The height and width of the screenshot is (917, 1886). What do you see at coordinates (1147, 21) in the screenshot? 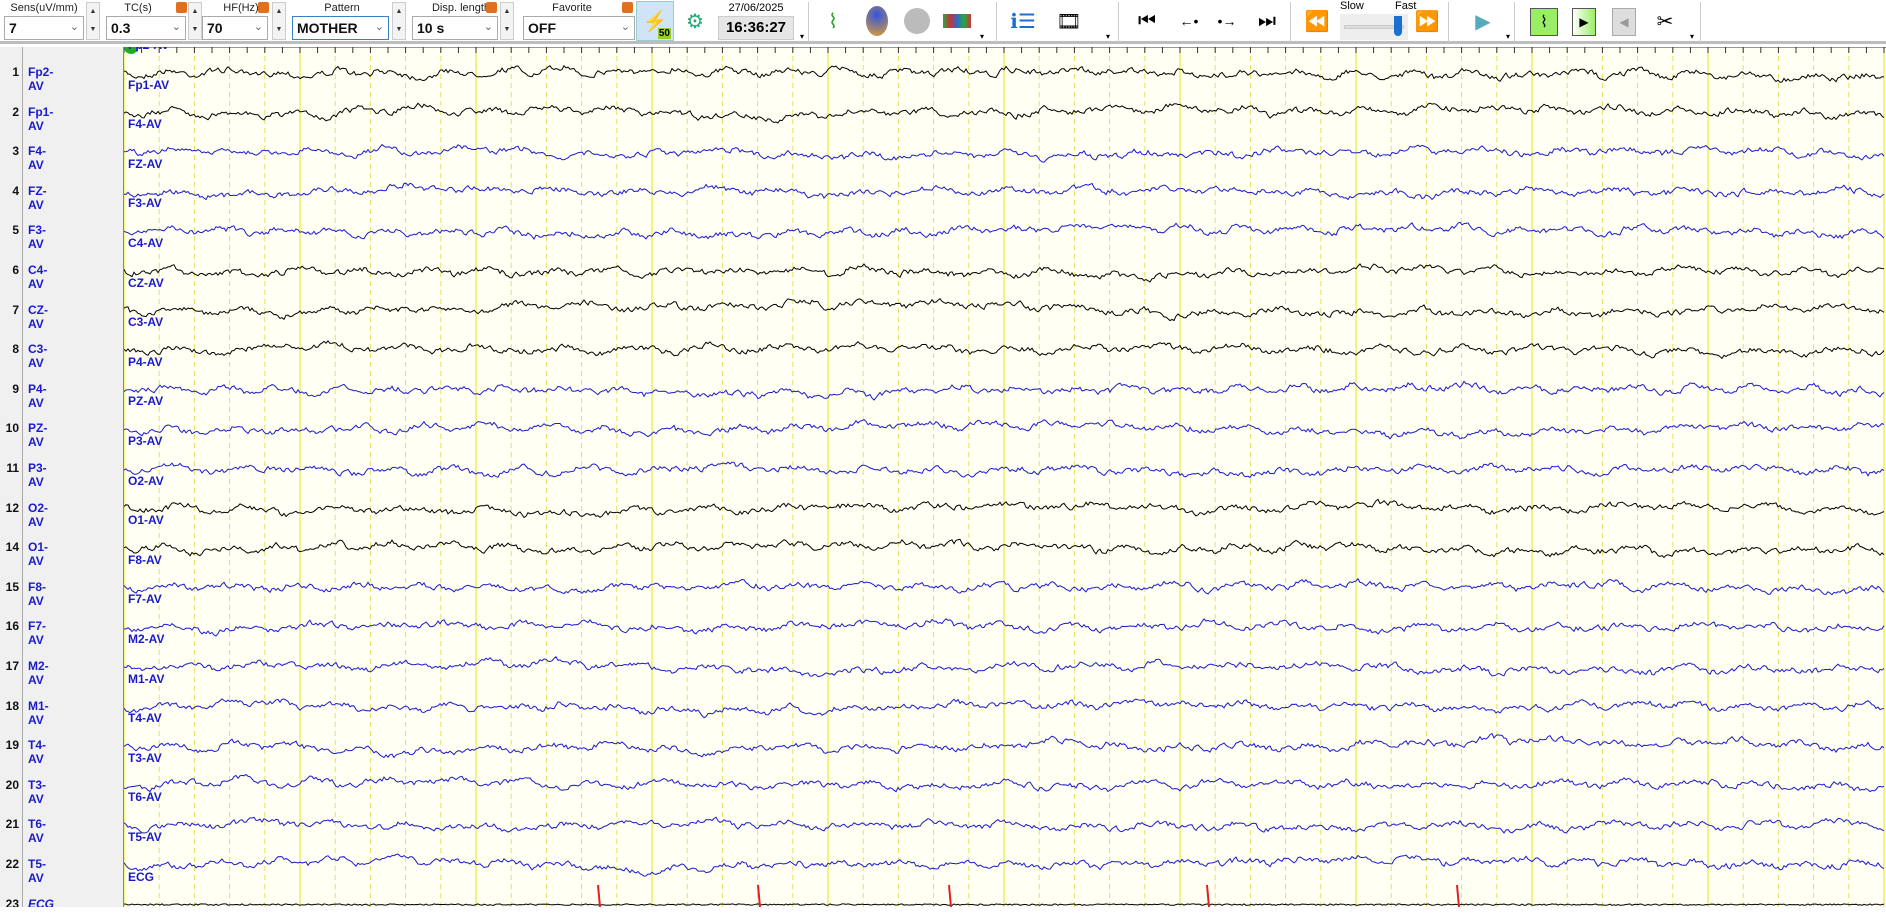
I see `go-start-icon: ⏮` at bounding box center [1147, 21].